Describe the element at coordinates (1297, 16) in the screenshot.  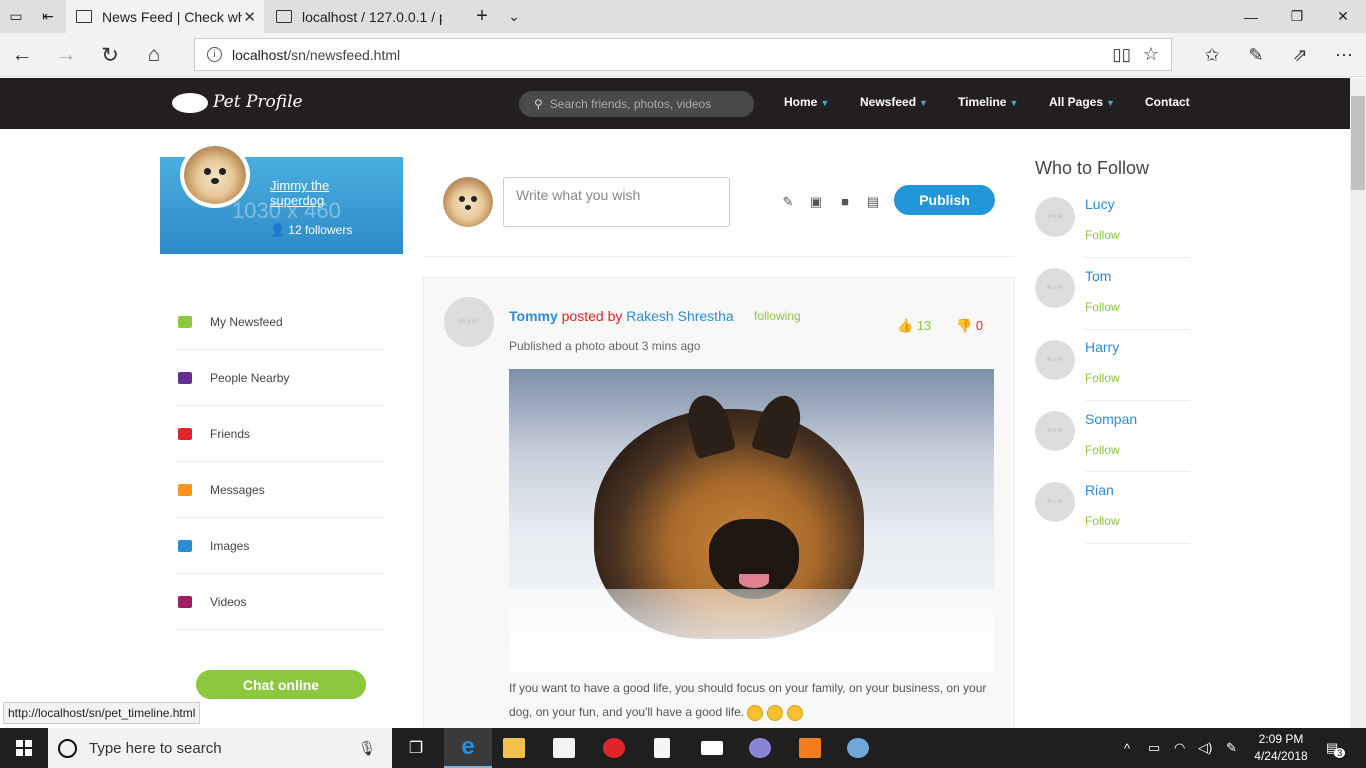
I see `restore-button: ❐` at that location.